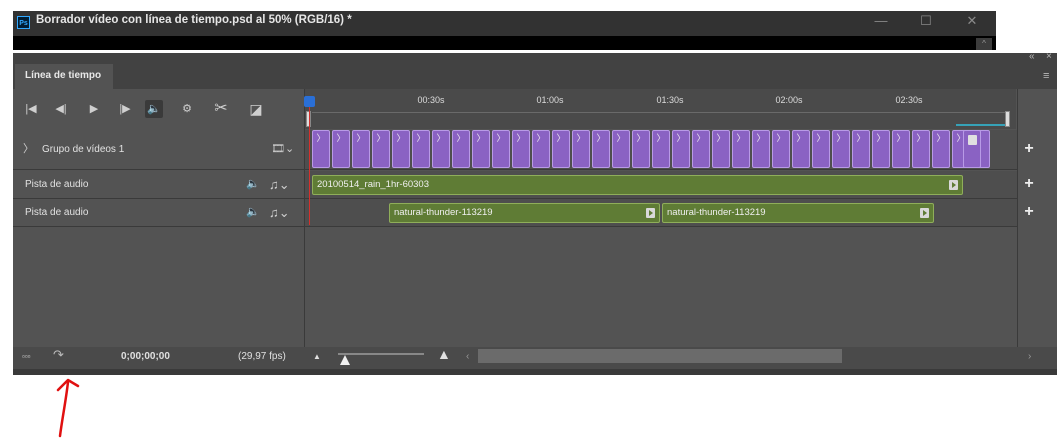 The height and width of the screenshot is (442, 1061). I want to click on zoom-in-icon: ▲, so click(444, 354).